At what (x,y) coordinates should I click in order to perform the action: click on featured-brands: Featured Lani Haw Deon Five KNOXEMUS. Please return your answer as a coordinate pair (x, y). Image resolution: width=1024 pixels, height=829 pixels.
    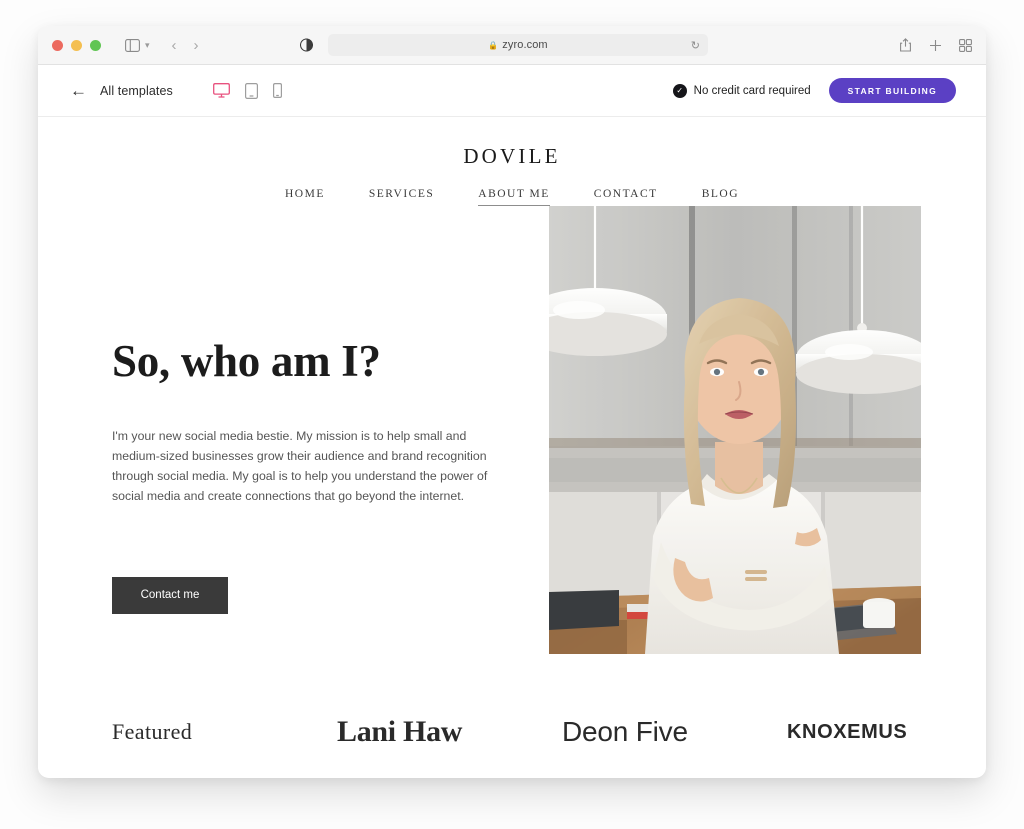
    Looking at the image, I should click on (512, 732).